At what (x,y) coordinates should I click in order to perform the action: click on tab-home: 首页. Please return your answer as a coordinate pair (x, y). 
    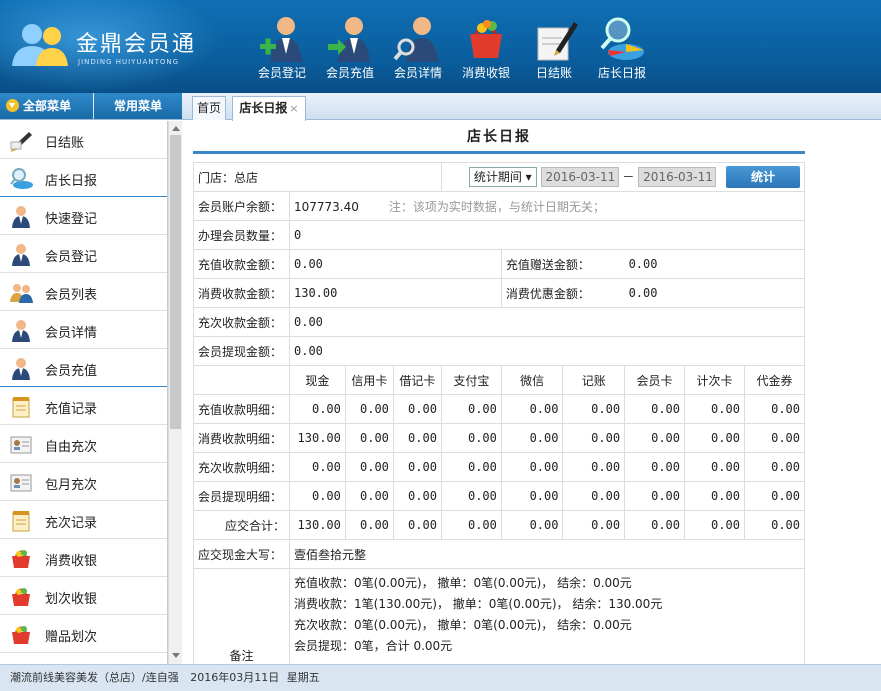
    Looking at the image, I should click on (209, 108).